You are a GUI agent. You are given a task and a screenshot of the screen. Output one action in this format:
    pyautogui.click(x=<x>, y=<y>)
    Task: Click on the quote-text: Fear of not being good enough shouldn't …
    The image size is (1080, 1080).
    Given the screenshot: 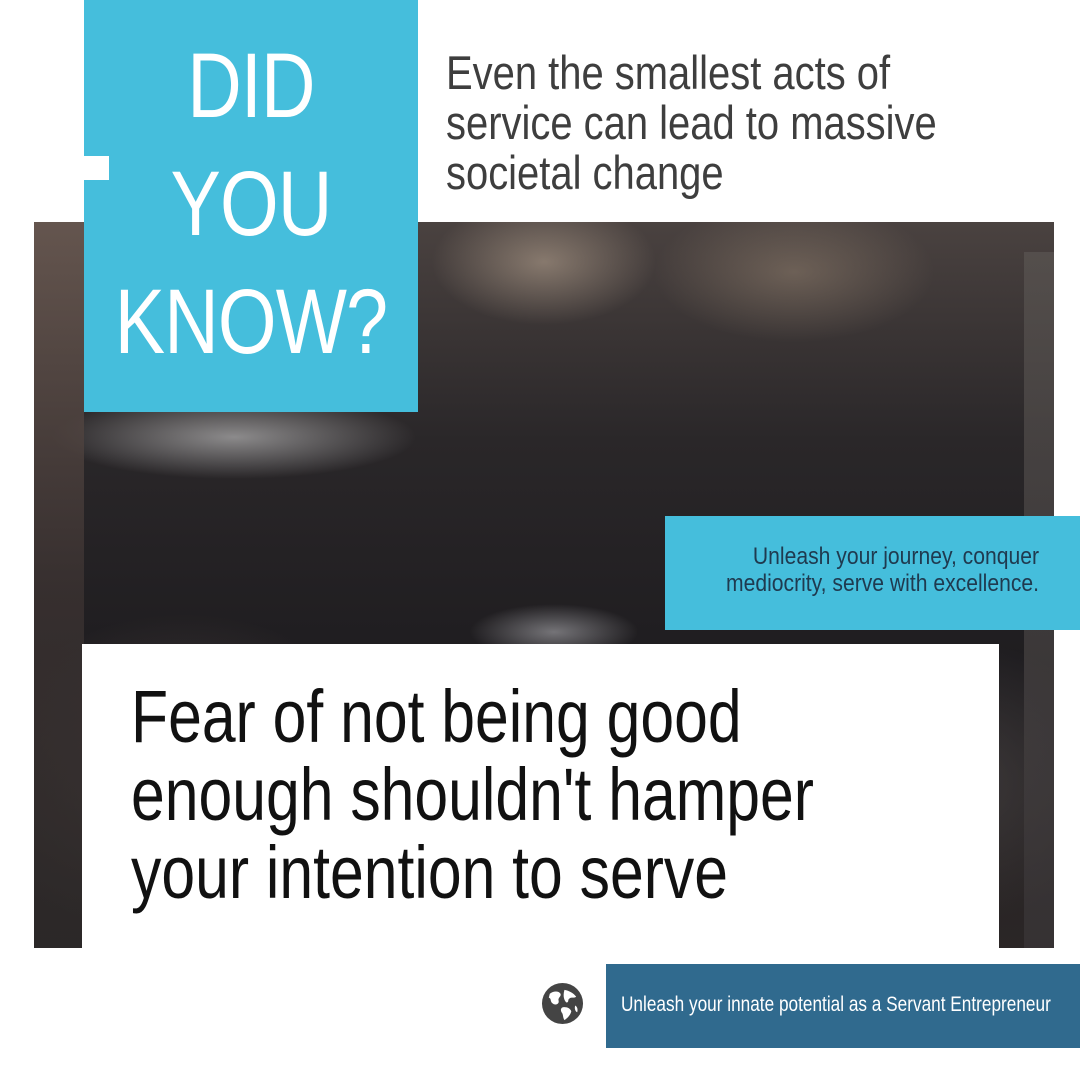 What is the action you would take?
    pyautogui.click(x=472, y=794)
    